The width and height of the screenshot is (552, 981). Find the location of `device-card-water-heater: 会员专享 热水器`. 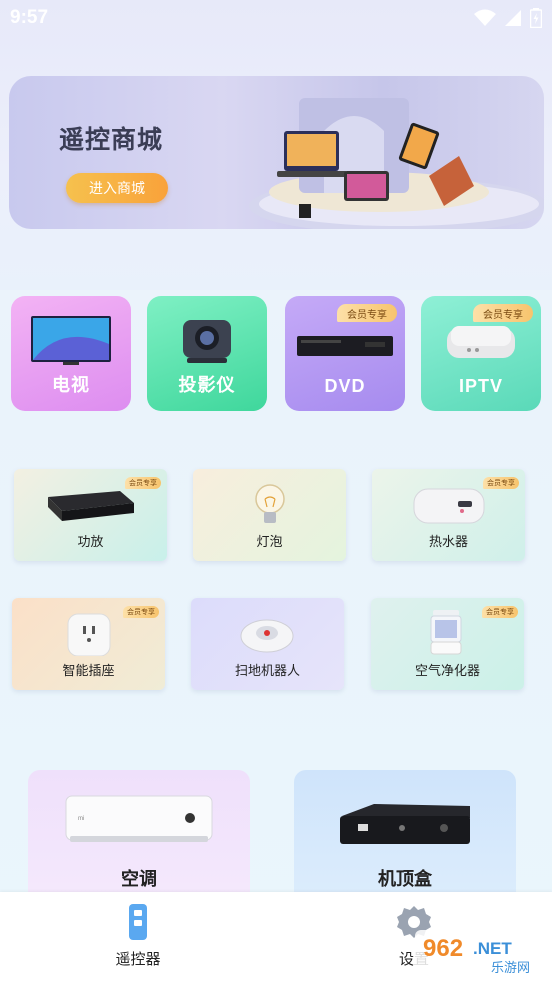

device-card-water-heater: 会员专享 热水器 is located at coordinates (448, 515).